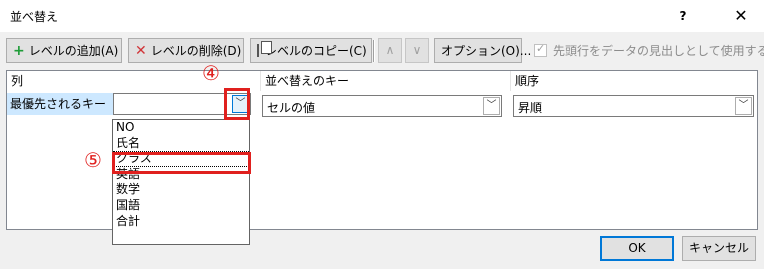 The image size is (764, 269). I want to click on ok-button: OK, so click(637, 248).